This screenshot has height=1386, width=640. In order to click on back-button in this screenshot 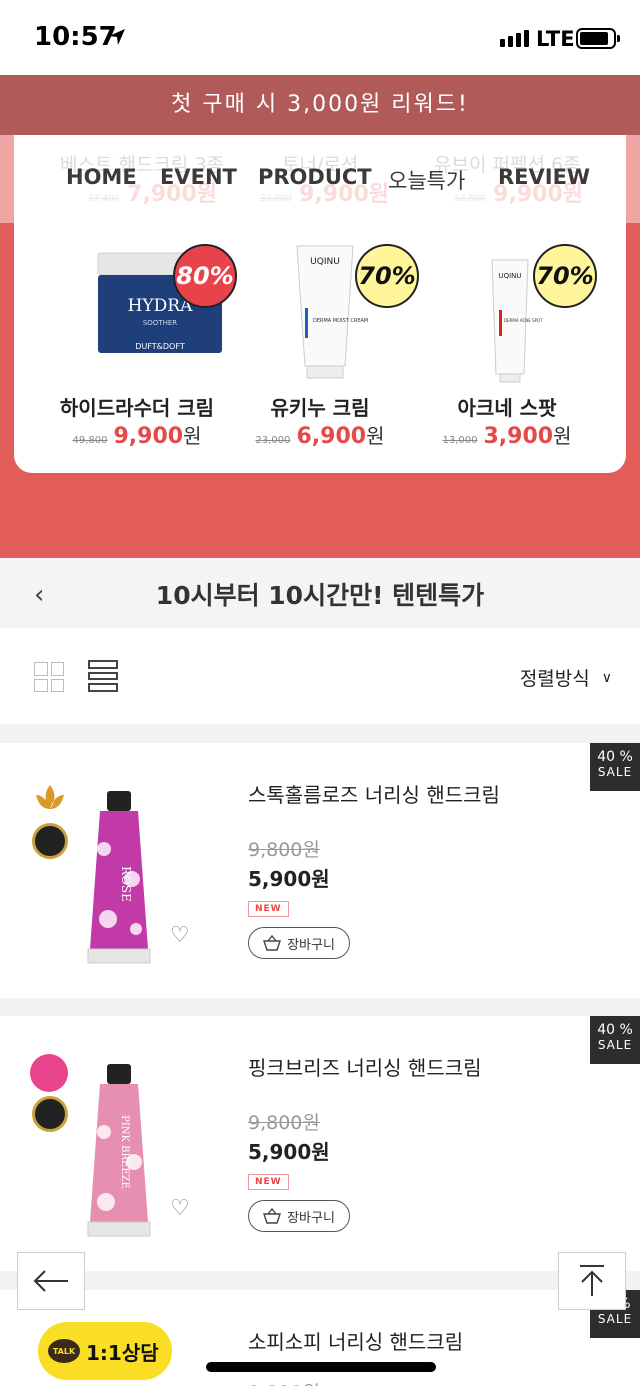, I will do `click(51, 1281)`.